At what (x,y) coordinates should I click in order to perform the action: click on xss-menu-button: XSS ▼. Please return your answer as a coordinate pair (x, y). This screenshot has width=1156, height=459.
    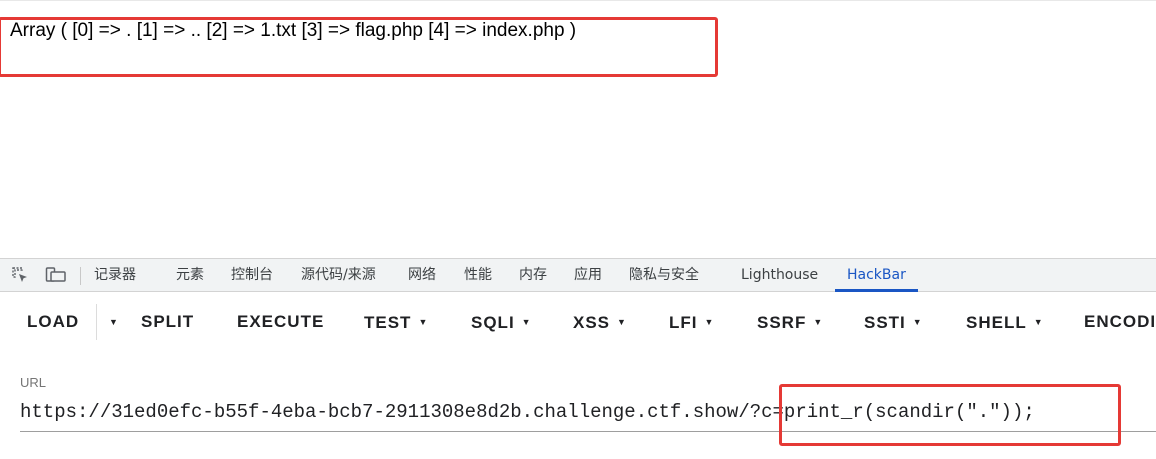
    Looking at the image, I should click on (600, 322).